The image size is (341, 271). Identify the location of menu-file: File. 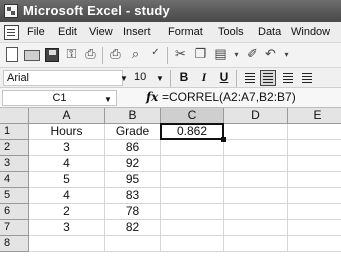
(36, 32).